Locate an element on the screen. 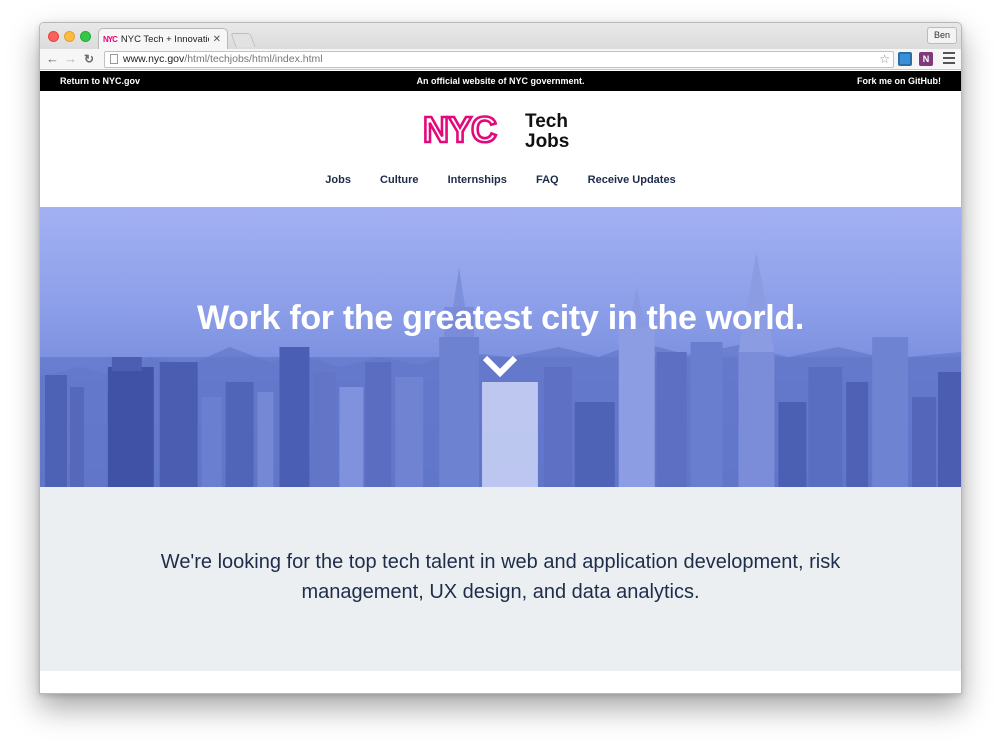  tab-title: NYC Tech + Innovation Jobs is located at coordinates (164, 39).